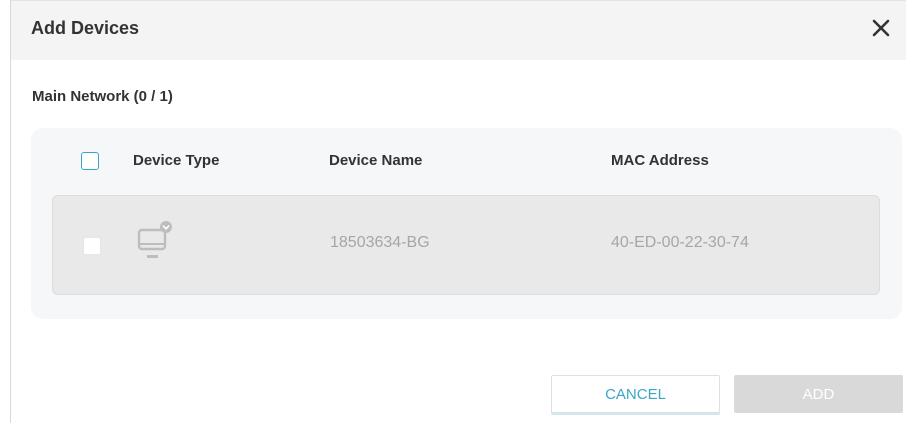 The image size is (906, 423). I want to click on computer-icon, so click(154, 239).